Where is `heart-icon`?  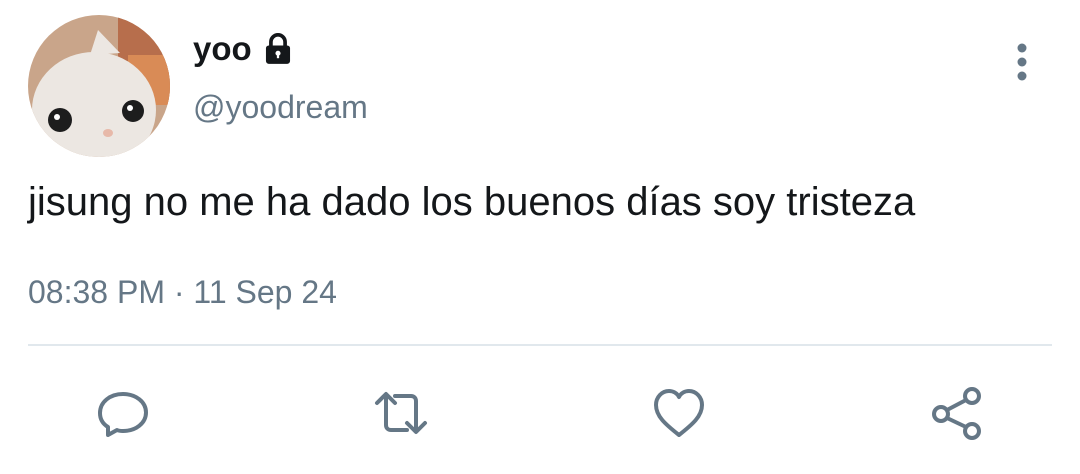
heart-icon is located at coordinates (679, 413).